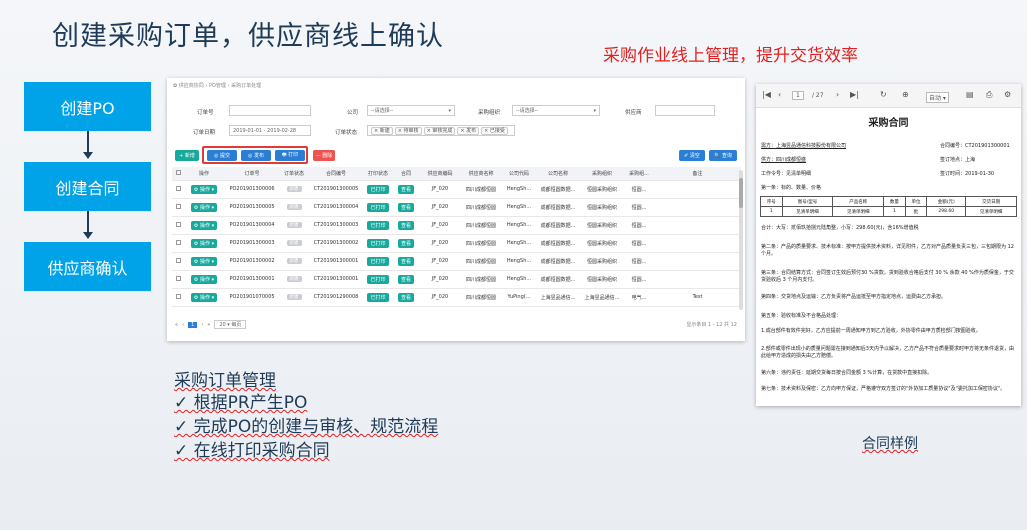 This screenshot has height=530, width=1027. What do you see at coordinates (290, 155) in the screenshot?
I see `print-button: 🖶 打印` at bounding box center [290, 155].